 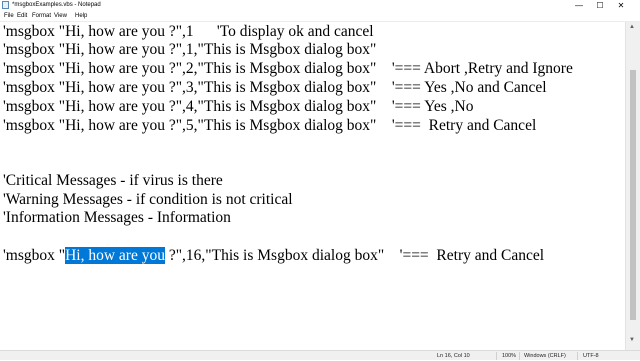 I want to click on menu-file: File, so click(x=9, y=16).